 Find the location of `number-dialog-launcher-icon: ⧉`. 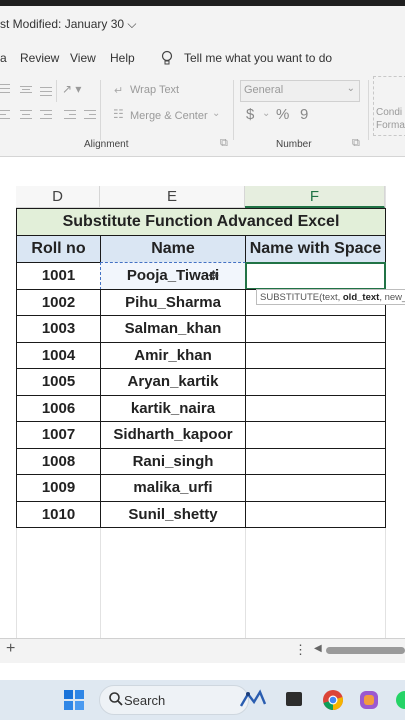

number-dialog-launcher-icon: ⧉ is located at coordinates (356, 143).